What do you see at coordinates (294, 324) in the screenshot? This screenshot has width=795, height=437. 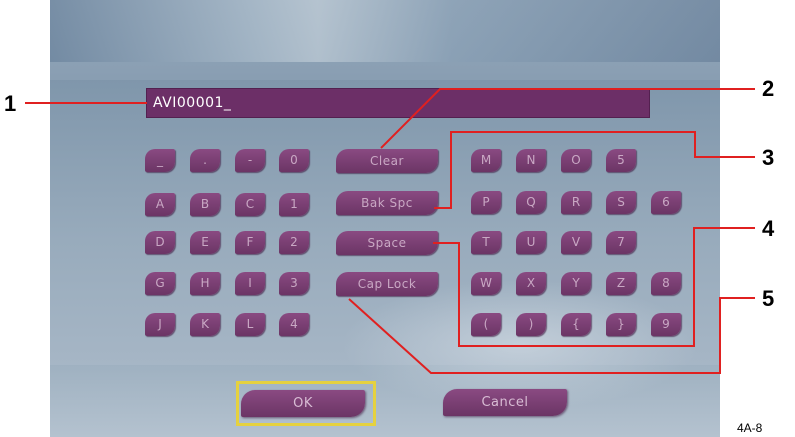 I see `key-4: 4` at bounding box center [294, 324].